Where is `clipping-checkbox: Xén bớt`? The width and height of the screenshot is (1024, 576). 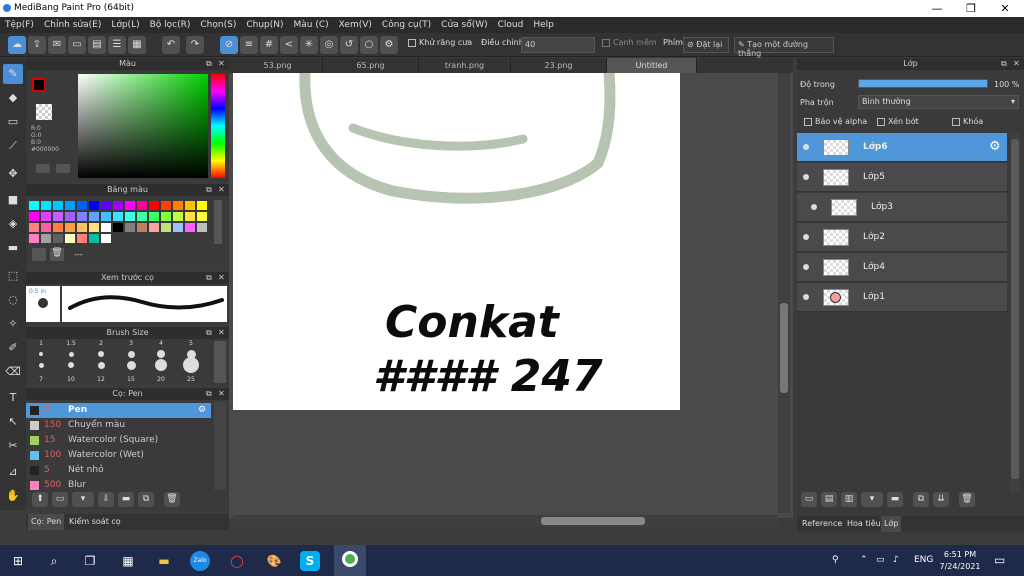 clipping-checkbox: Xén bớt is located at coordinates (898, 121).